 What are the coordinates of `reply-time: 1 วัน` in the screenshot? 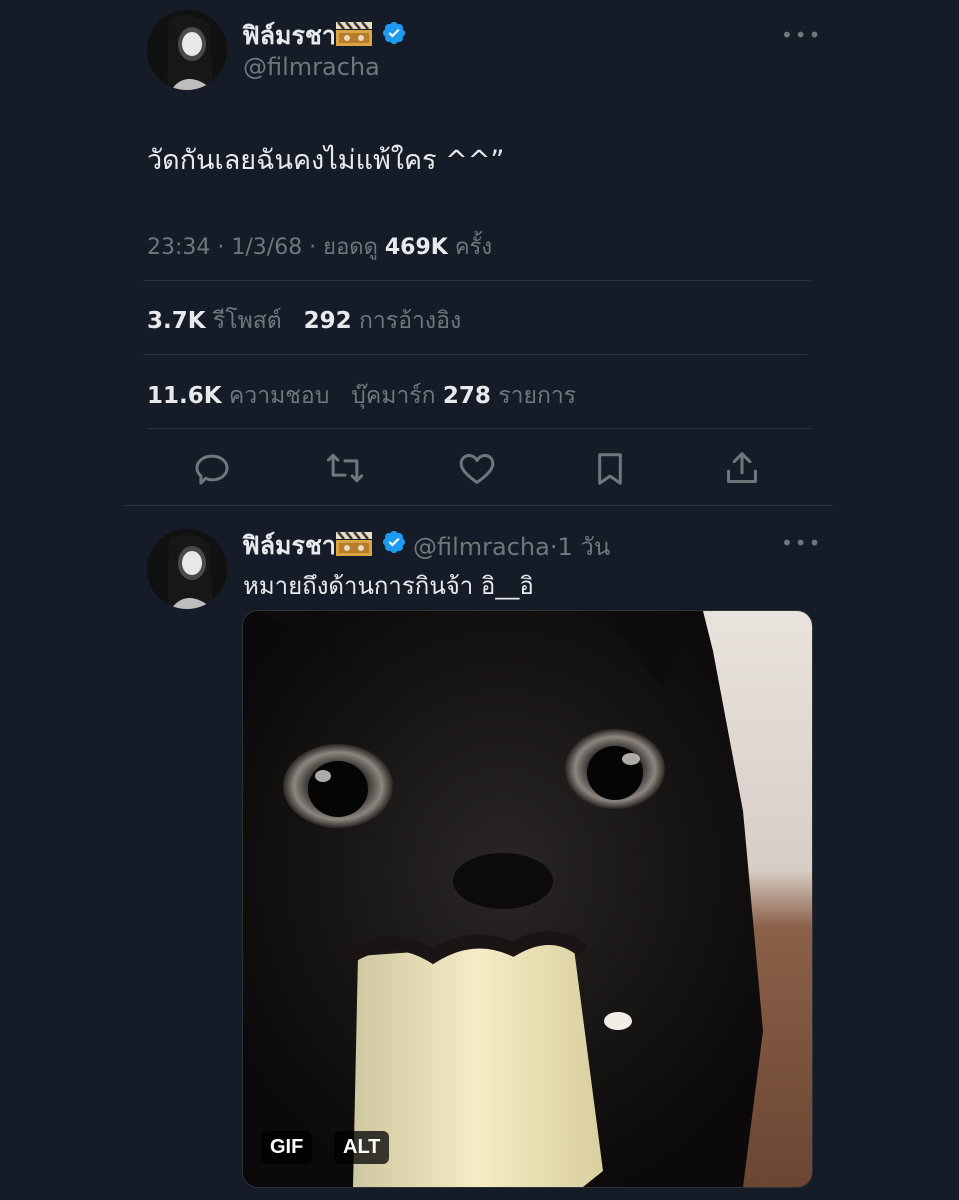 It's located at (584, 547).